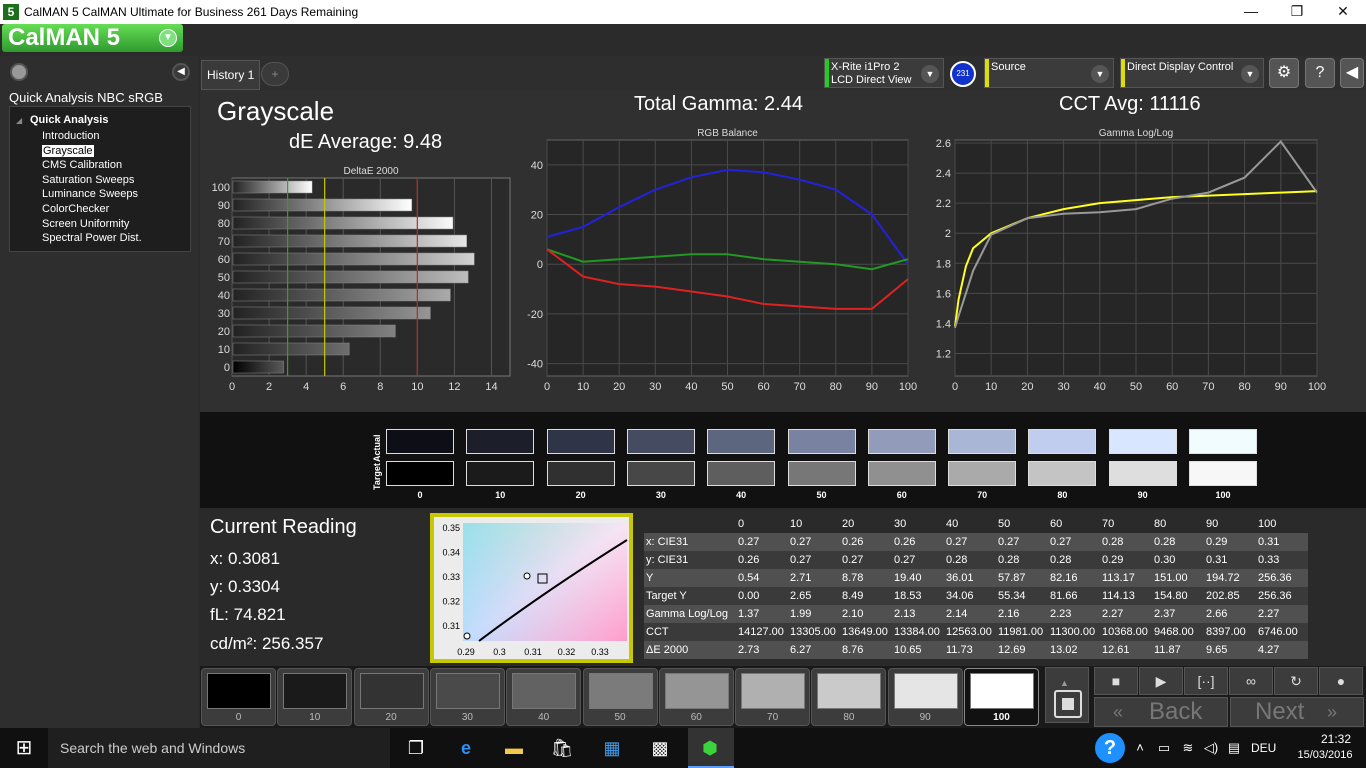  I want to click on continuous-read-button: ∞, so click(1251, 681).